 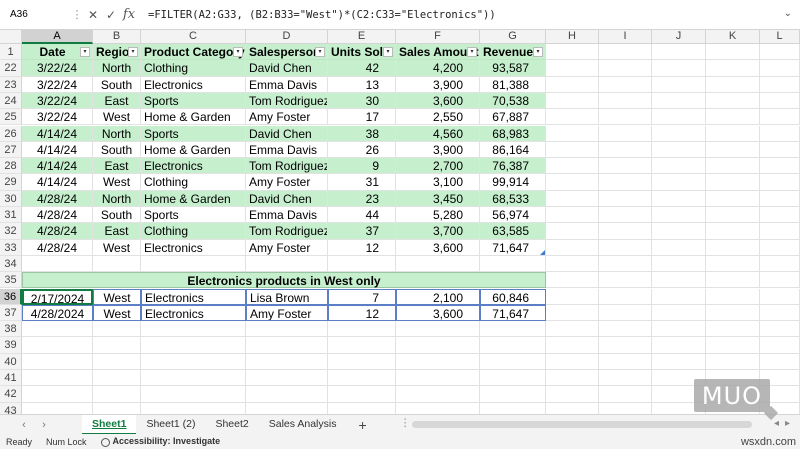 I want to click on table-cell: 99,914, so click(x=513, y=182).